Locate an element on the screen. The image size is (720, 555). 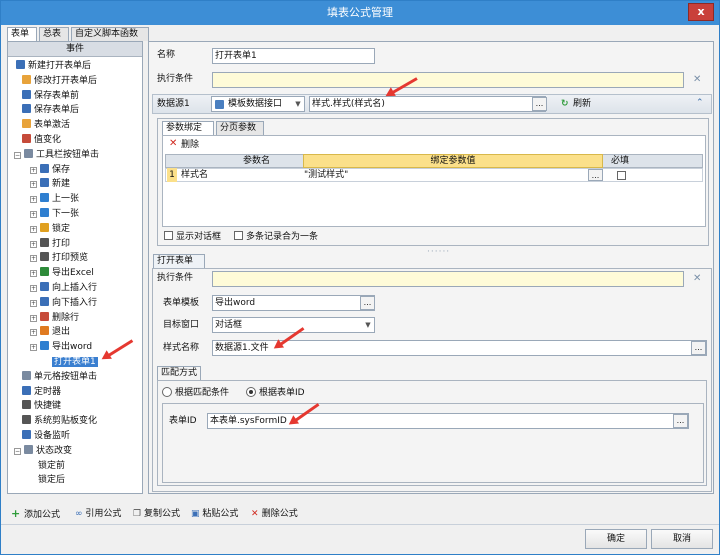
splitter-handle: ······ is located at coordinates (438, 252).